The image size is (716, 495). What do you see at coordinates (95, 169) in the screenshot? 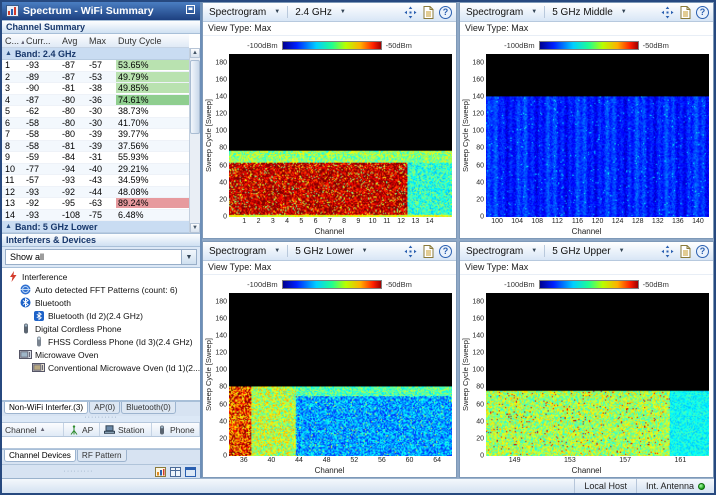
I see `channel-row: 10 -77 -94 -40 29.21%` at bounding box center [95, 169].